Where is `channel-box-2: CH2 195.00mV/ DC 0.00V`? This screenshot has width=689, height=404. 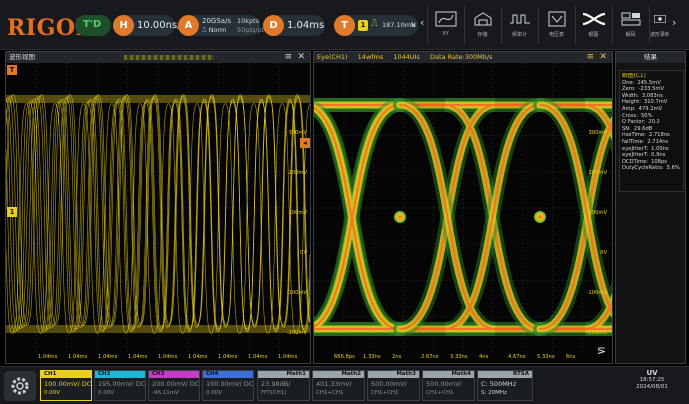 channel-box-2: CH2 195.00mV/ DC 0.00V is located at coordinates (120, 385).